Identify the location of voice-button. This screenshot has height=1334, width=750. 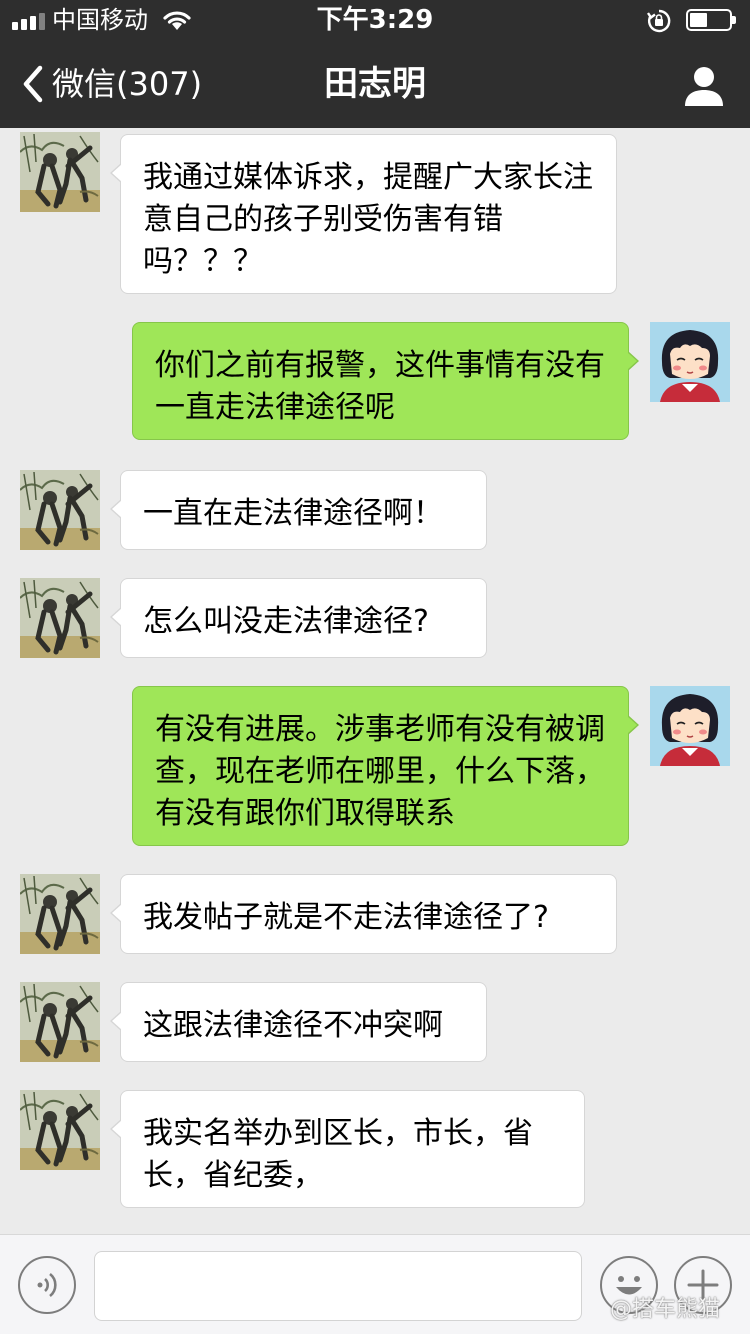
(47, 1285).